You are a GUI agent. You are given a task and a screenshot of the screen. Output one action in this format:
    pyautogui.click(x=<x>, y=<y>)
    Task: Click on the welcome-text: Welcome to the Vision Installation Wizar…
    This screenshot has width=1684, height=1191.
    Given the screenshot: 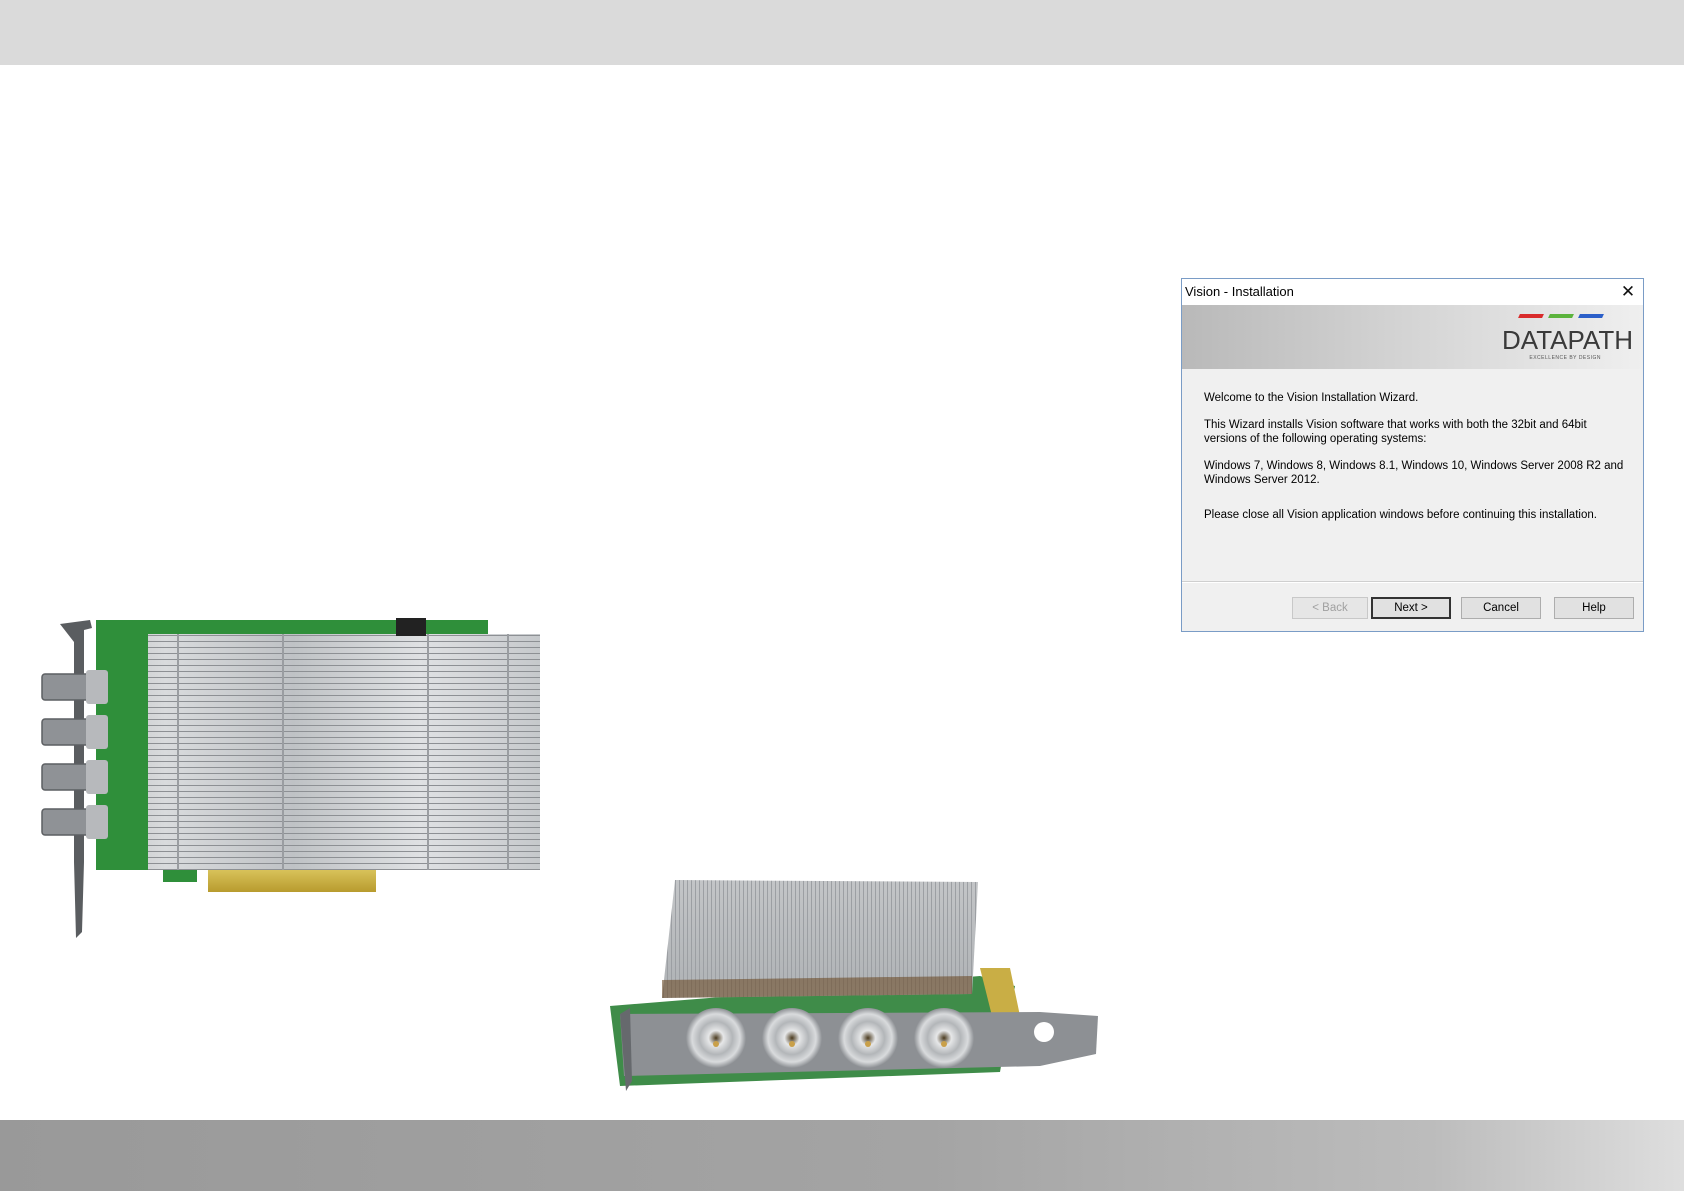 What is the action you would take?
    pyautogui.click(x=1311, y=398)
    